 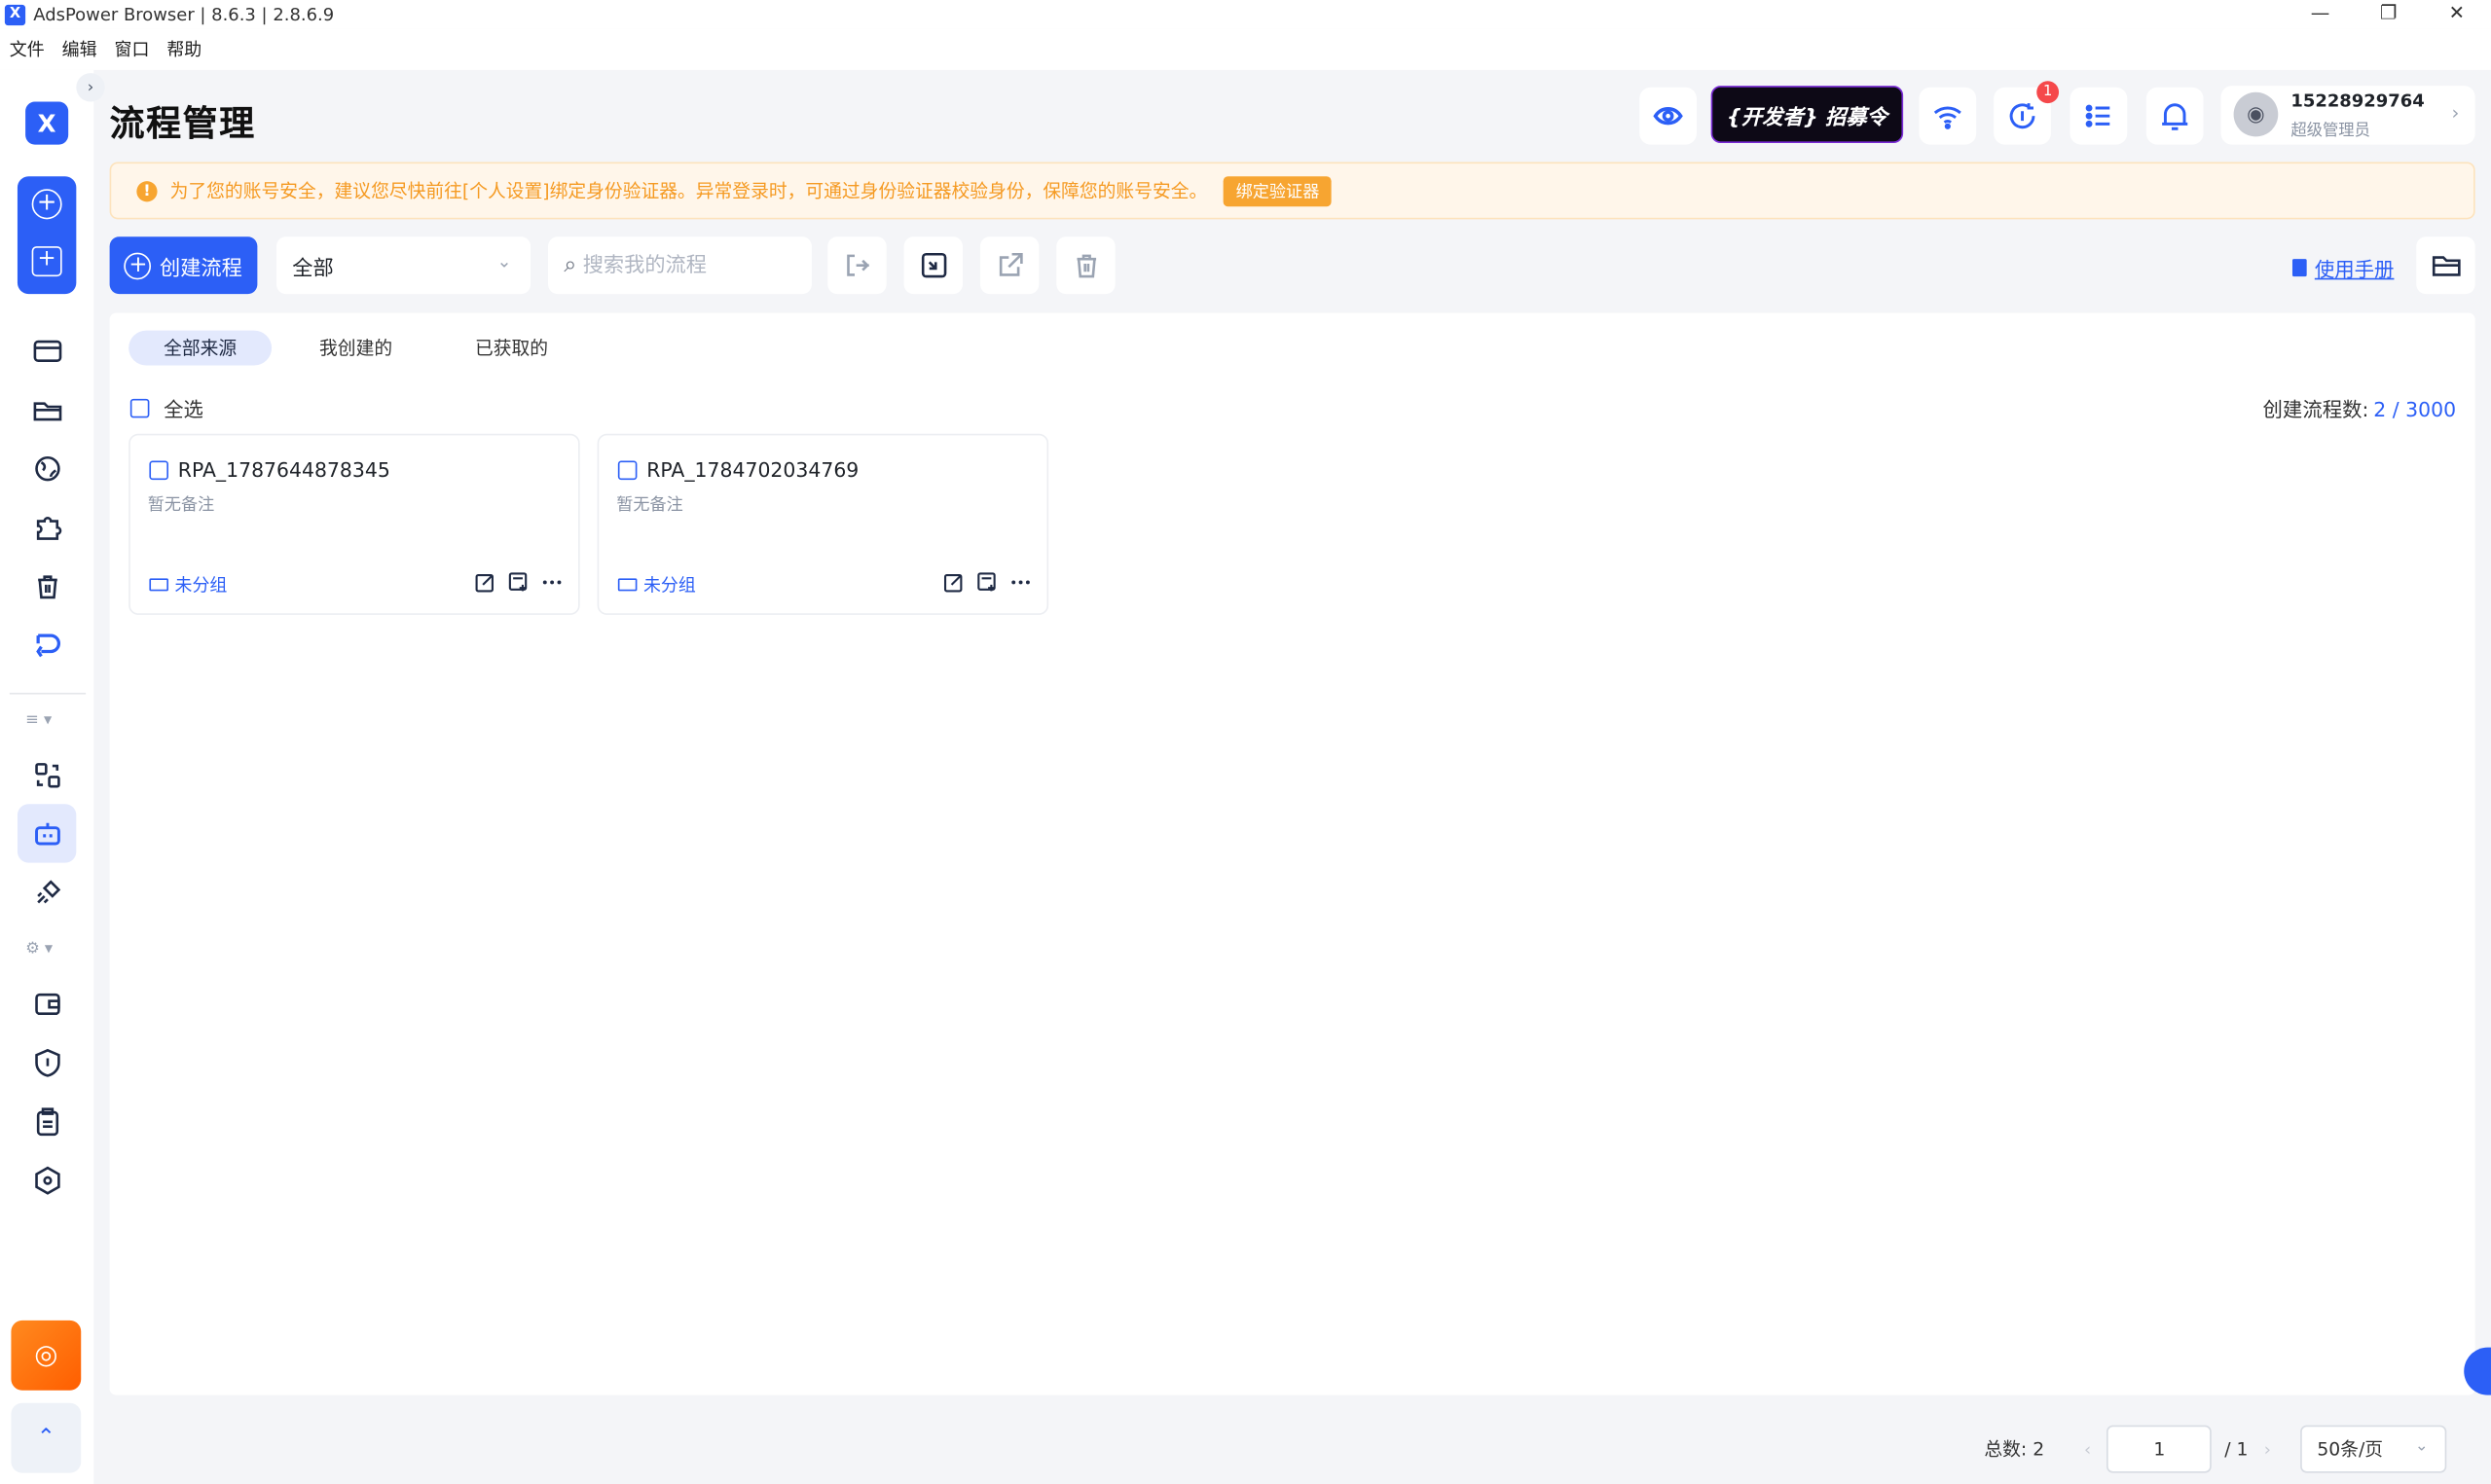 What do you see at coordinates (1807, 114) in the screenshot?
I see `developer-recruit-banner: {开发者} 招募令` at bounding box center [1807, 114].